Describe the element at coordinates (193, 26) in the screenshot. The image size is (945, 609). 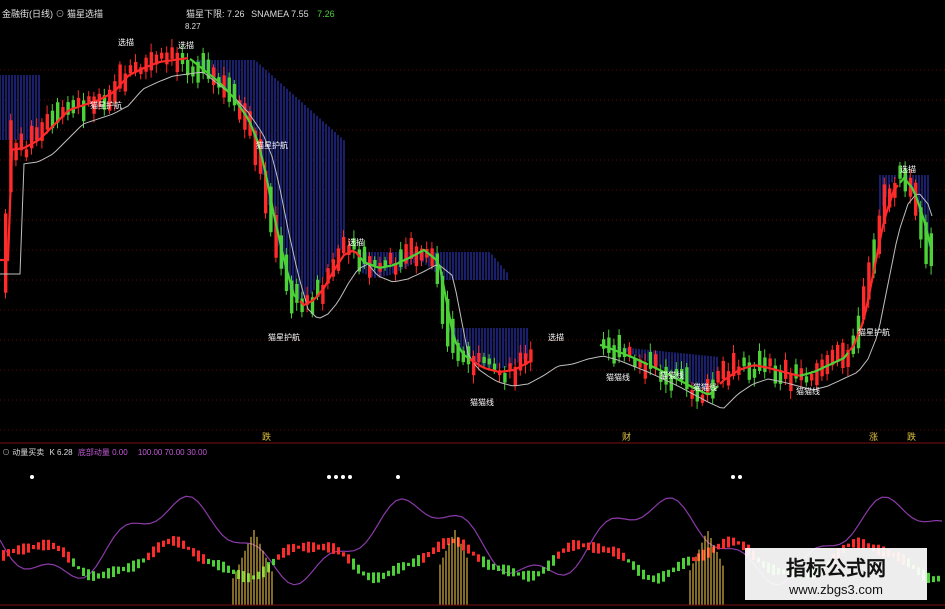
I see `peak-price-label: 8.27` at that location.